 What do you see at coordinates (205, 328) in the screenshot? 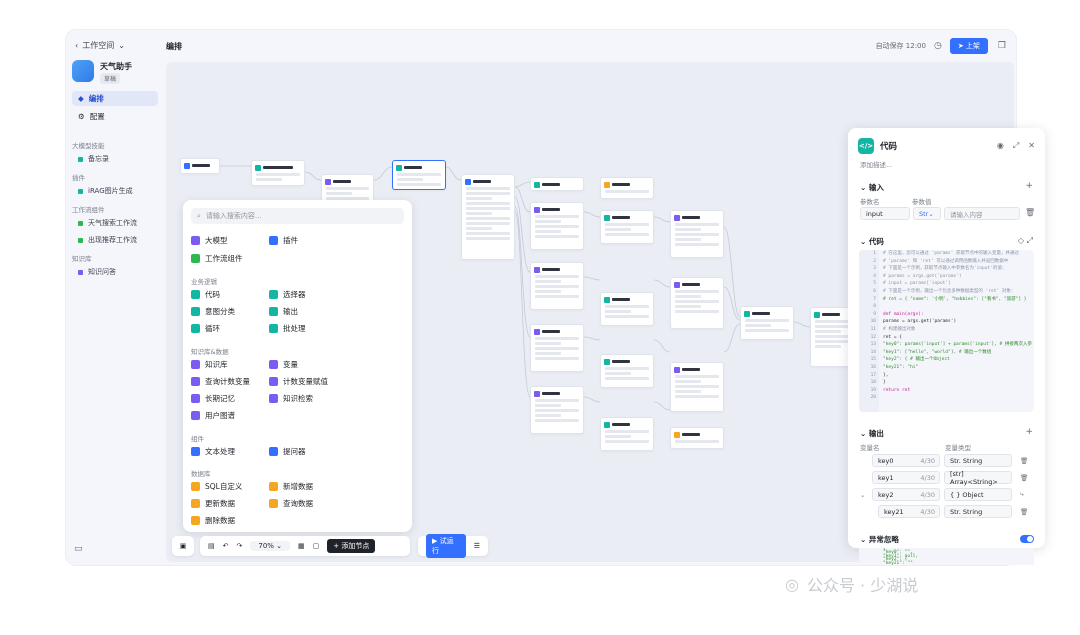
I see `menu-item: 循环` at bounding box center [205, 328].